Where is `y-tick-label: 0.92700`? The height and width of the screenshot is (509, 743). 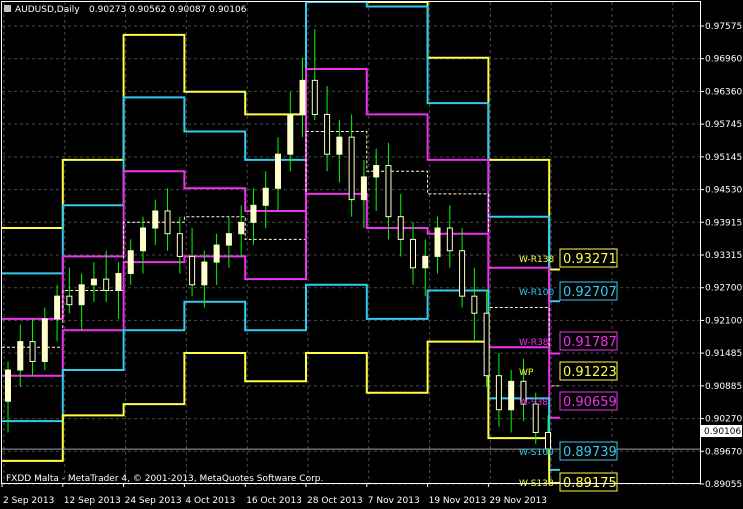 y-tick-label: 0.92700 is located at coordinates (723, 289).